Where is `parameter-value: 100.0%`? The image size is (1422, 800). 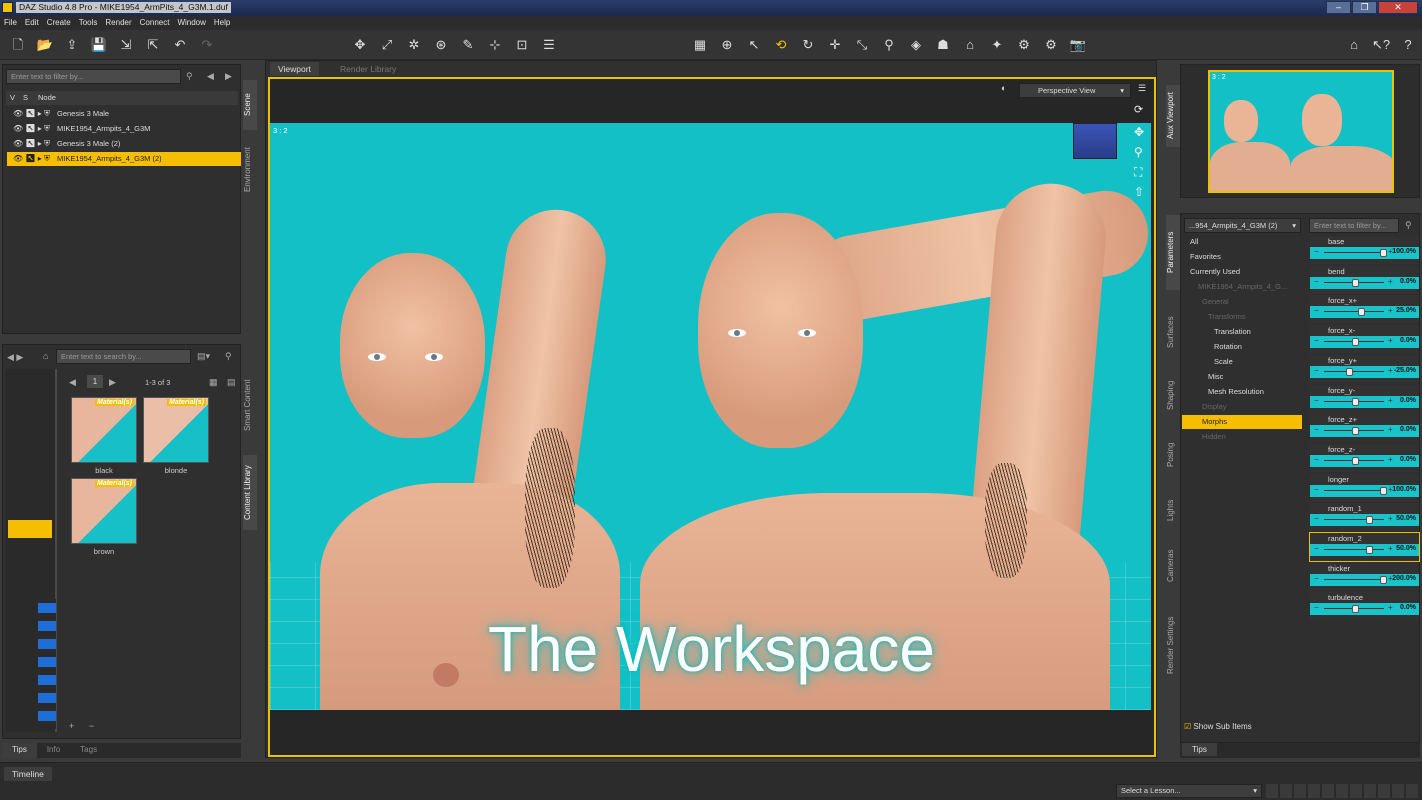
parameter-value: 100.0% is located at coordinates (1404, 251).